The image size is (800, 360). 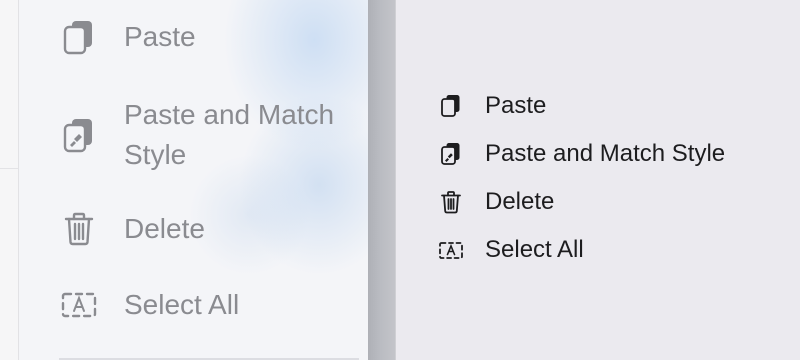 What do you see at coordinates (164, 228) in the screenshot?
I see `blurred-menu-label: Delete` at bounding box center [164, 228].